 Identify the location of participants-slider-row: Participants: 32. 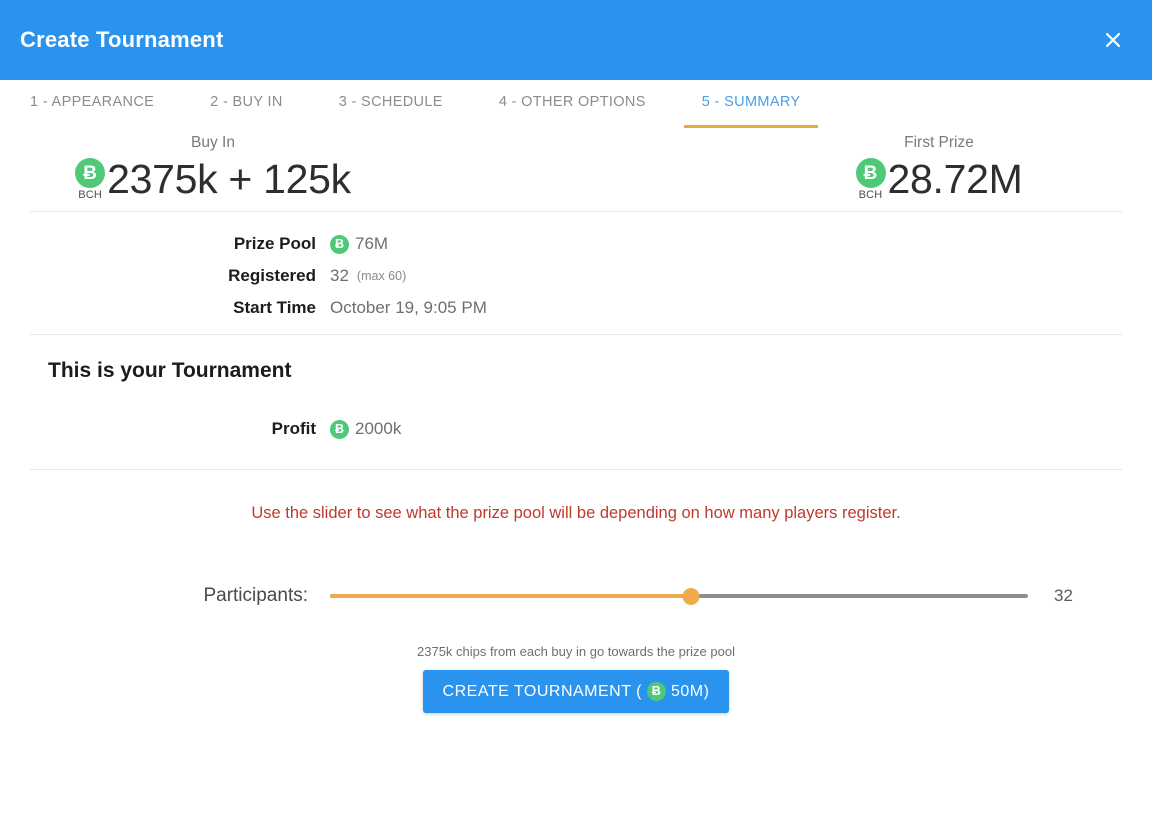
(576, 565).